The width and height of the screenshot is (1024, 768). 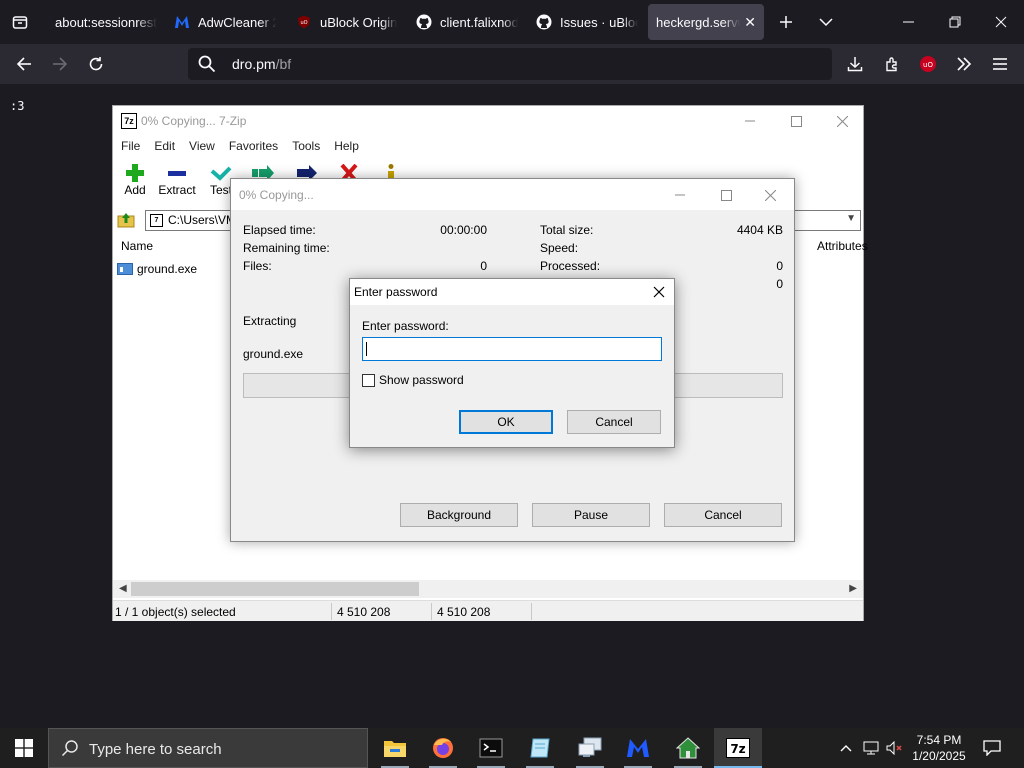 What do you see at coordinates (826, 22) in the screenshot?
I see `list-all-tabs-icon` at bounding box center [826, 22].